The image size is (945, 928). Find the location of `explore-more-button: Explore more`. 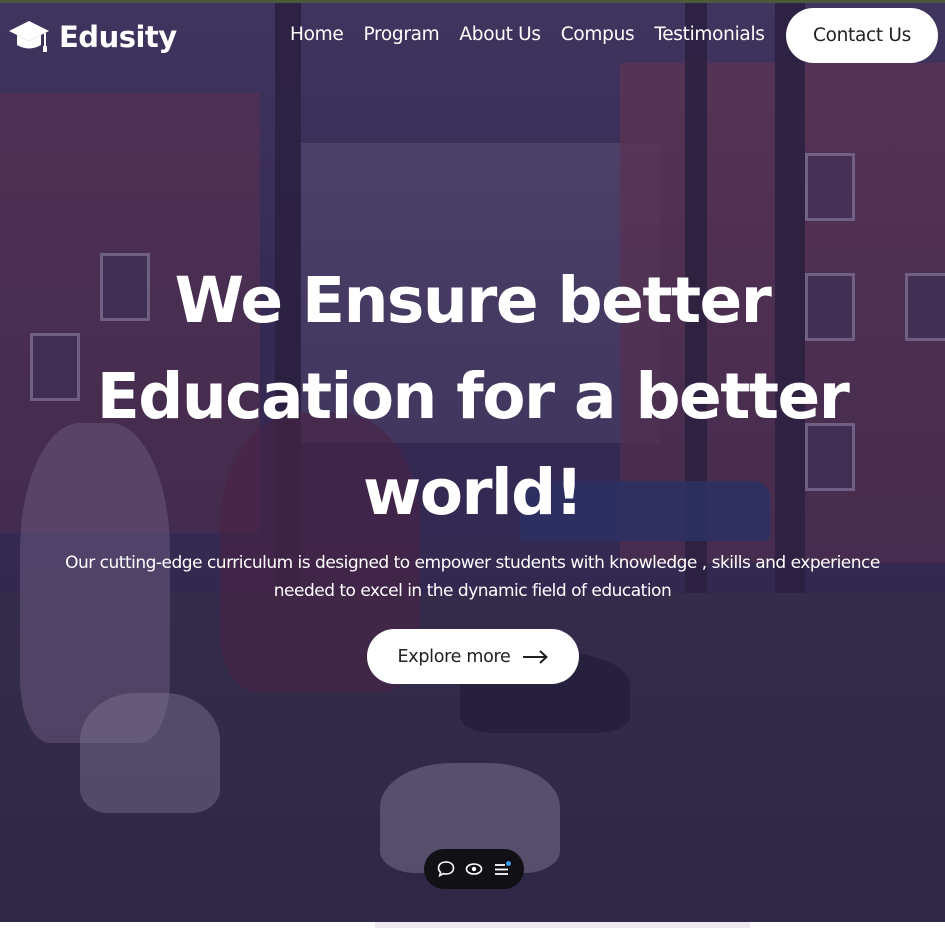

explore-more-button: Explore more is located at coordinates (473, 656).